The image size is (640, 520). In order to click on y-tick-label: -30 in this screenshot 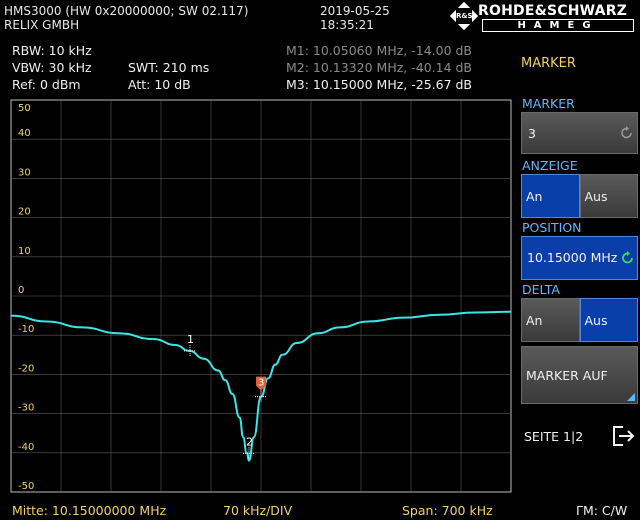, I will do `click(26, 408)`.